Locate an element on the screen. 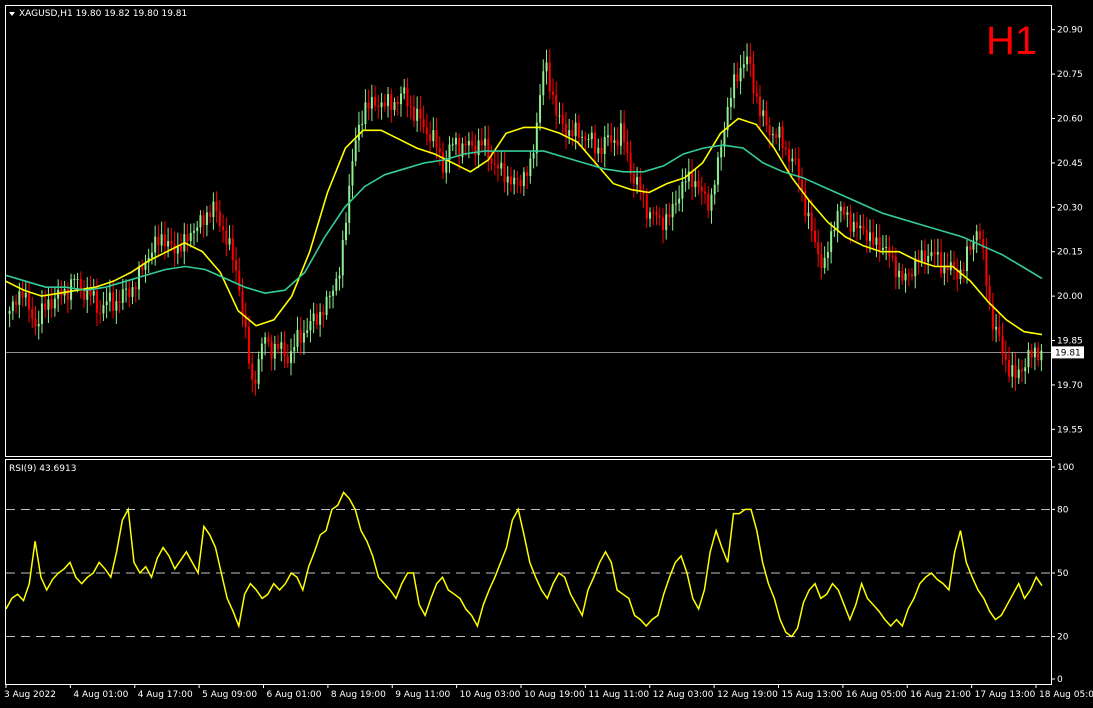  time-tick-label: 8 Aug 19:00 is located at coordinates (358, 695).